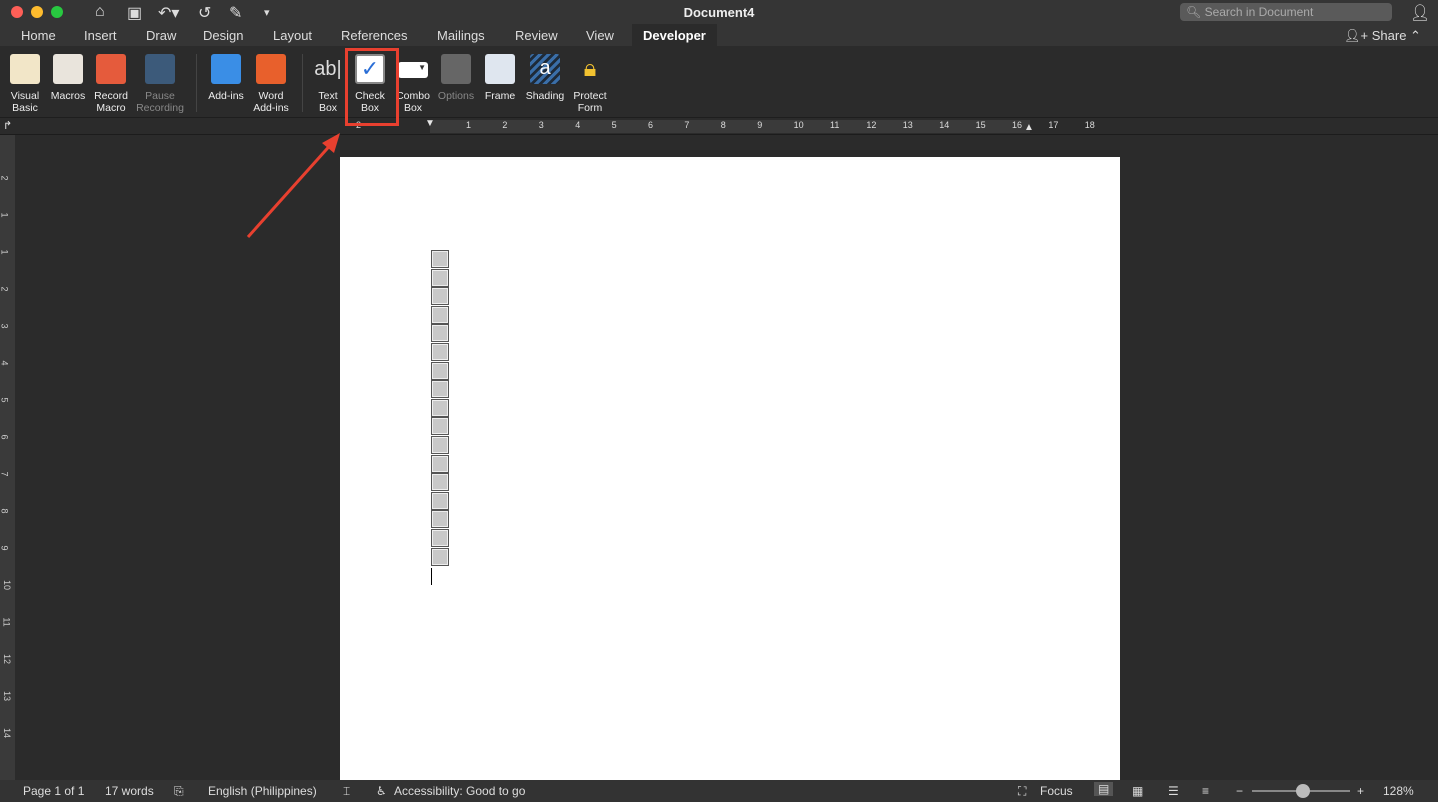  What do you see at coordinates (674, 35) in the screenshot?
I see `tab-developer: Developer` at bounding box center [674, 35].